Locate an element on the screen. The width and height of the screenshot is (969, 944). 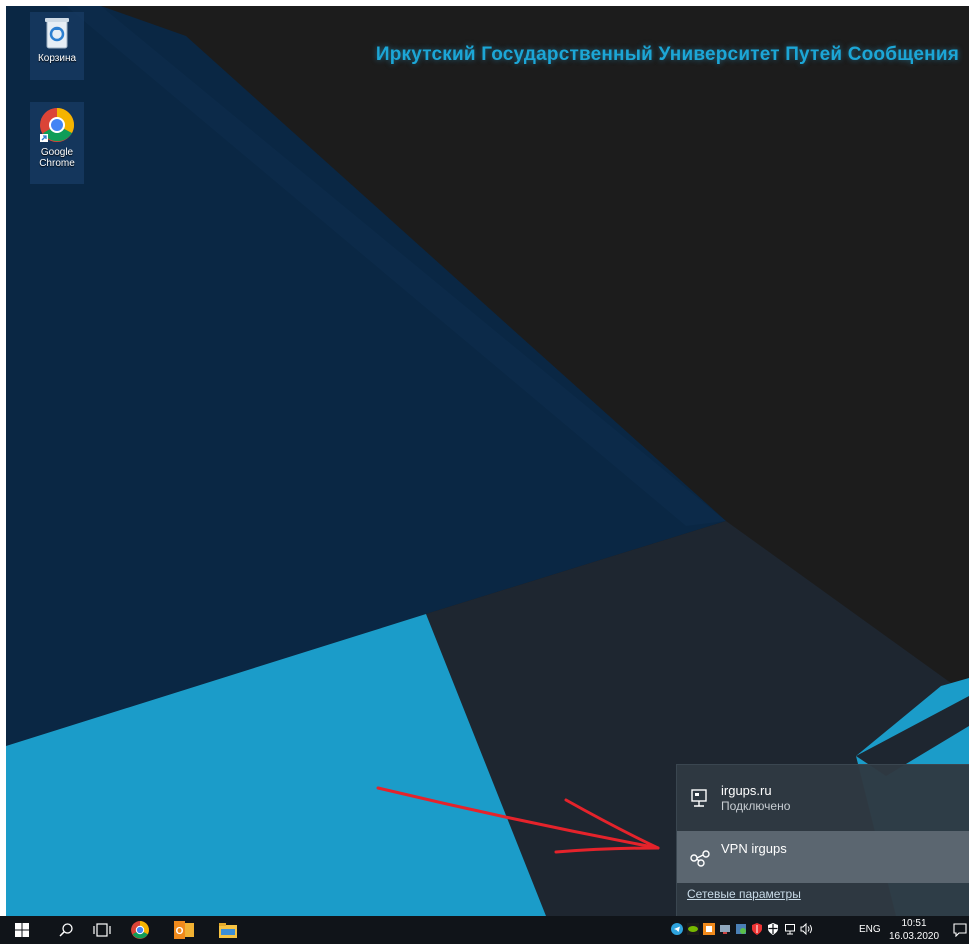
search-icon is located at coordinates (66, 930).